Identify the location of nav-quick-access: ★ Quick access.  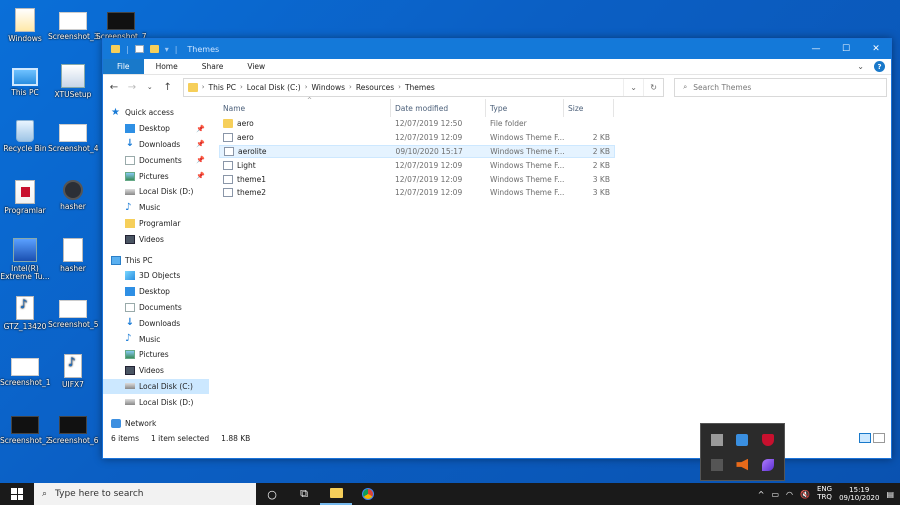
(156, 113).